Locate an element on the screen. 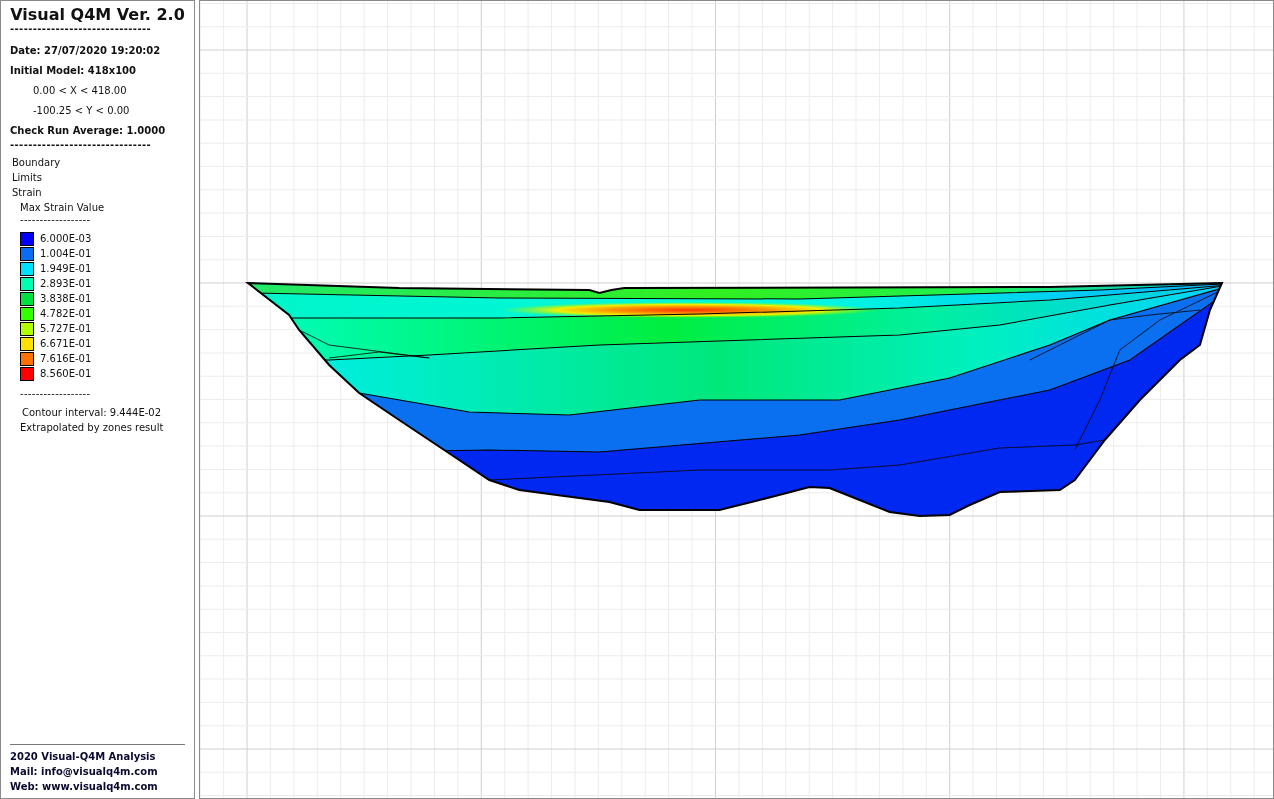 This screenshot has width=1274, height=799. variable-label: Max Strain Value is located at coordinates (62, 208).